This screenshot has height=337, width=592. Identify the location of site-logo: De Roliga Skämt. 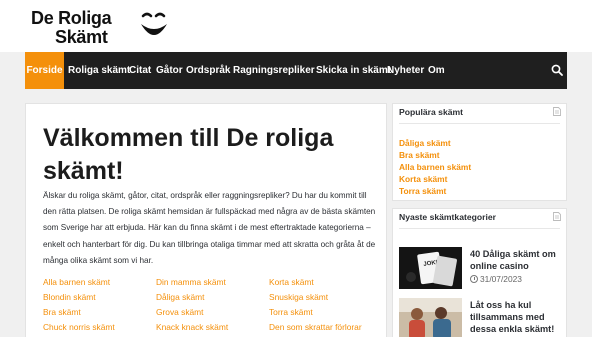
(98, 26).